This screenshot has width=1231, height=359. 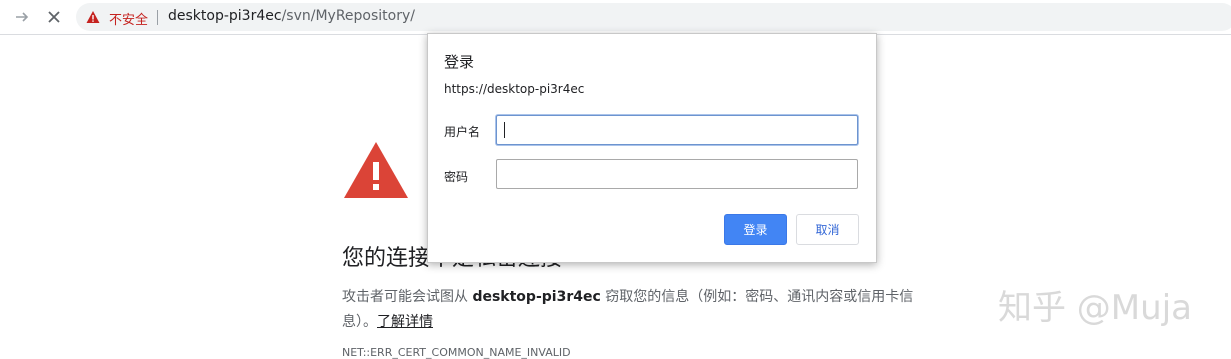 I want to click on danger-triangle-icon, so click(x=376, y=170).